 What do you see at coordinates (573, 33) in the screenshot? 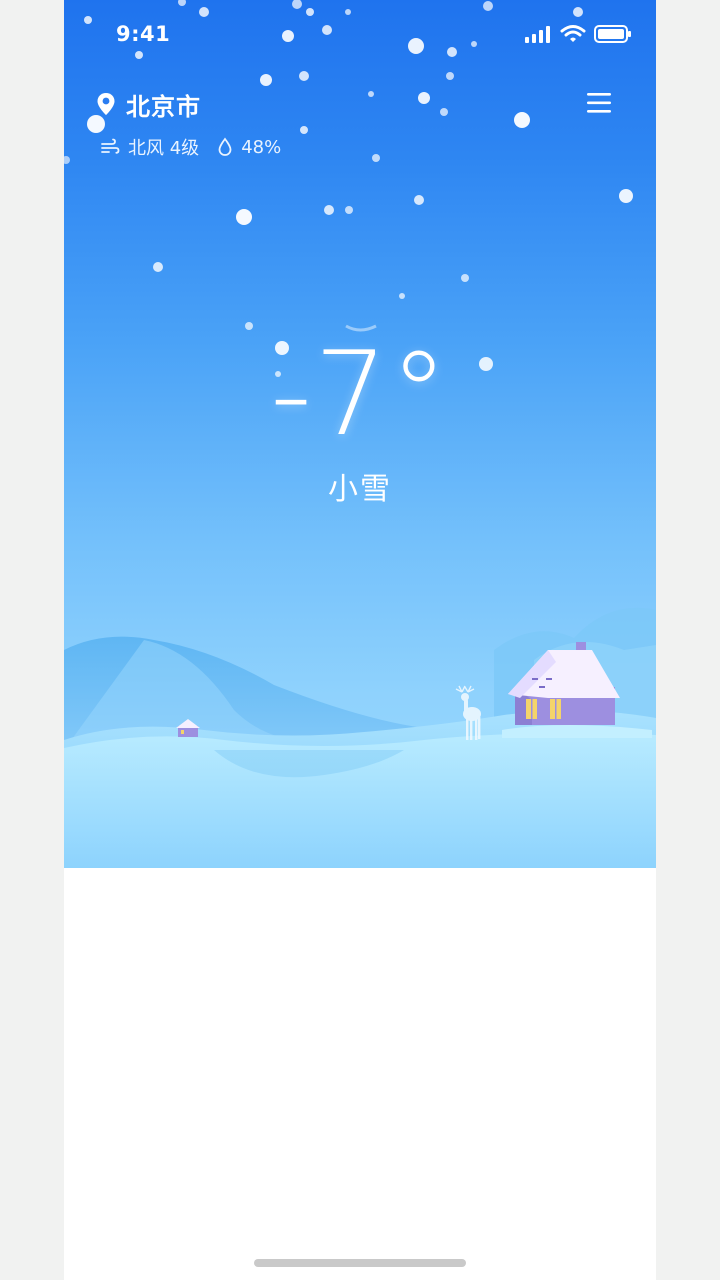
I see `wifi-icon` at bounding box center [573, 33].